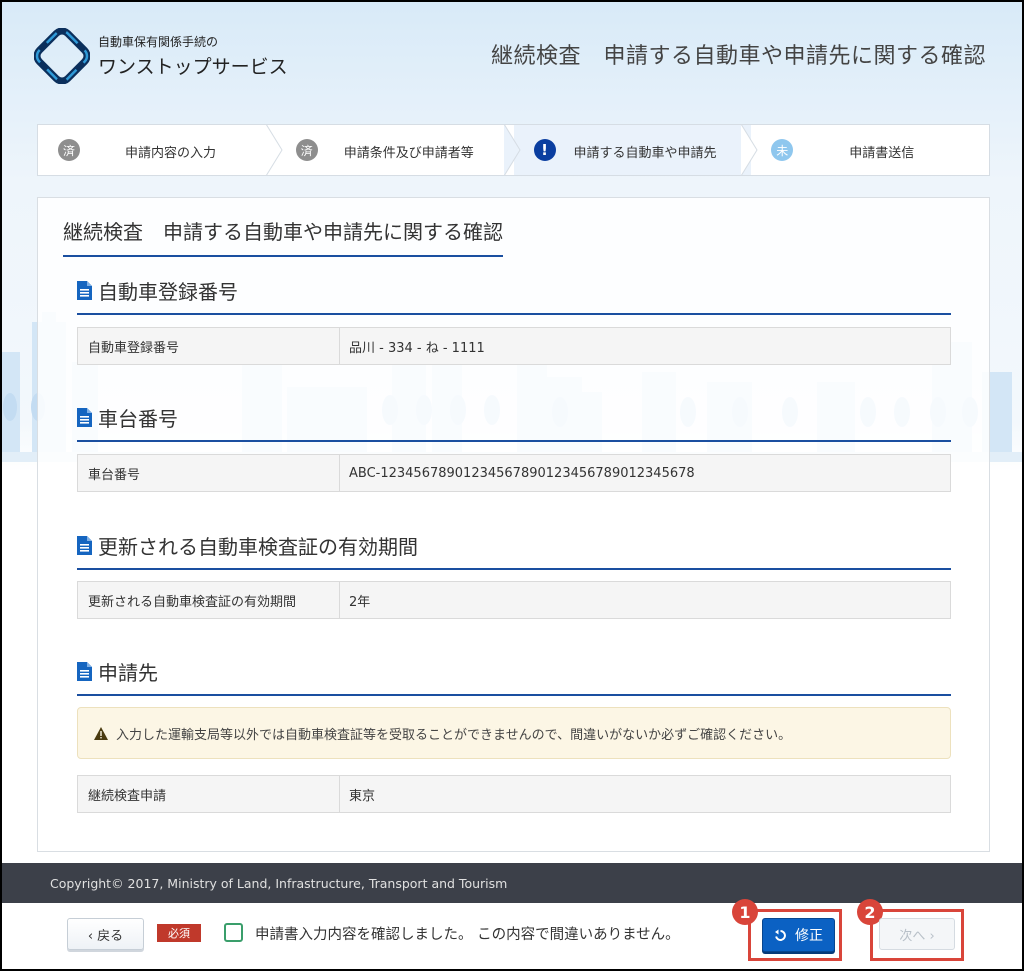 The width and height of the screenshot is (1024, 971). Describe the element at coordinates (467, 933) in the screenshot. I see `confirm-label: 申請書入力内容を確認しました。 この内容で間違いありません。` at that location.